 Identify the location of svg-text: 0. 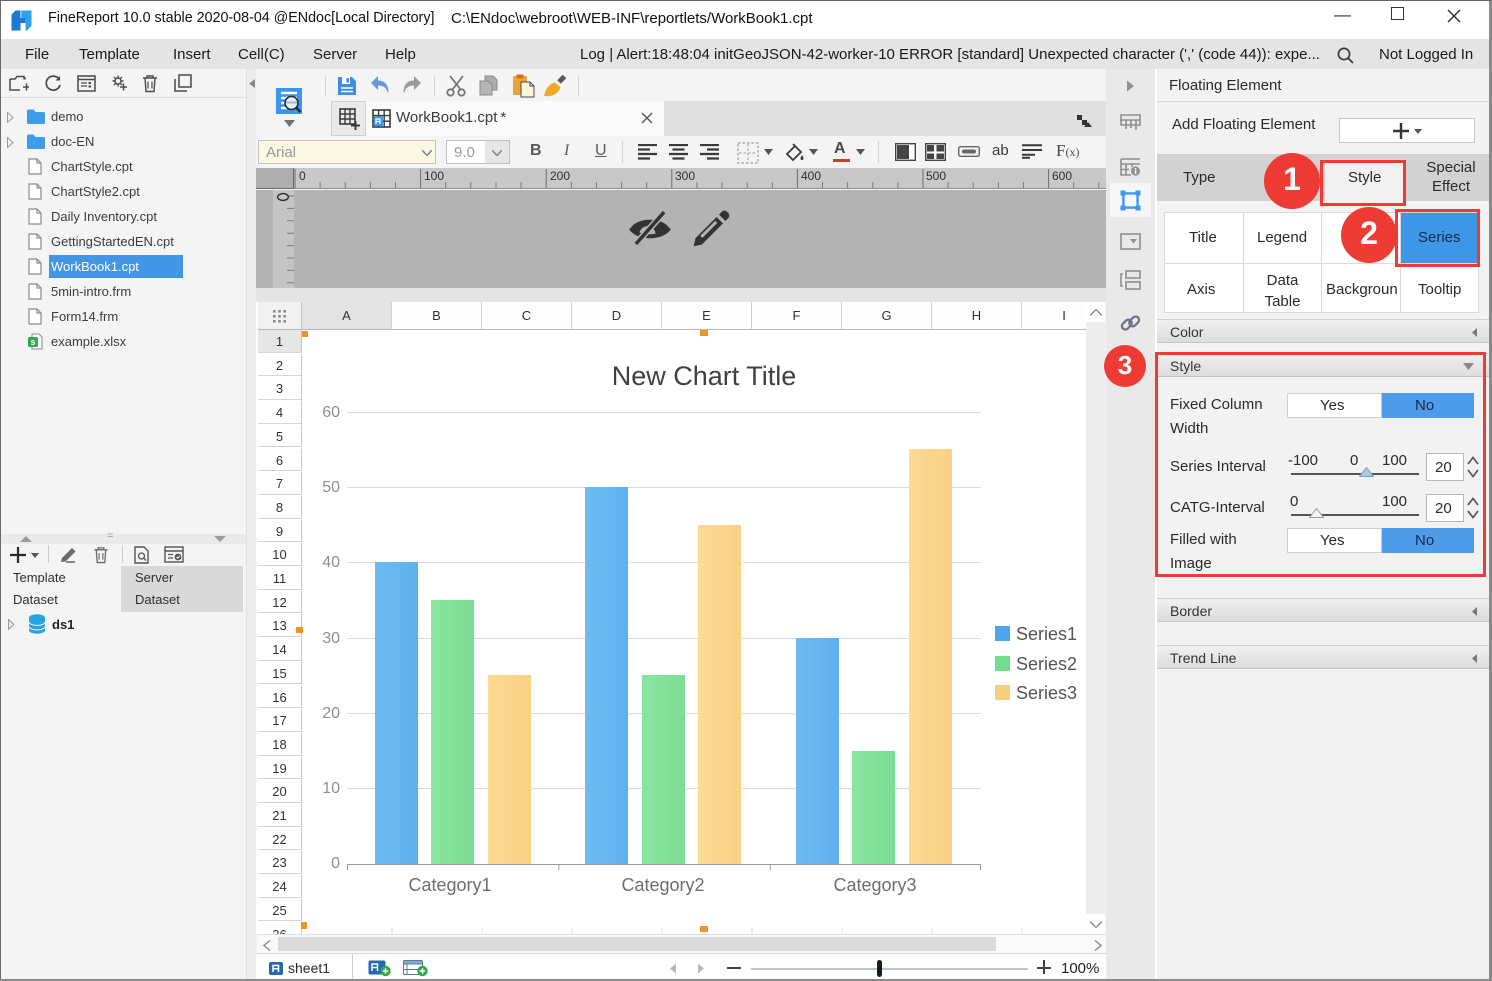
(302, 176).